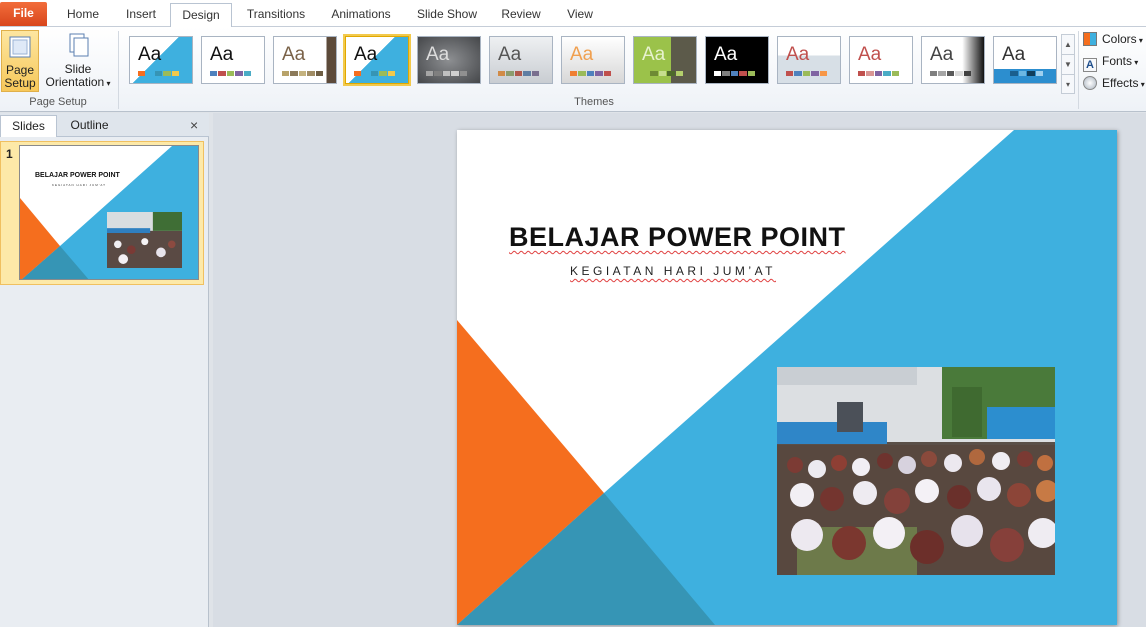 The image size is (1146, 627). I want to click on tab-outline: Outline, so click(89, 126).